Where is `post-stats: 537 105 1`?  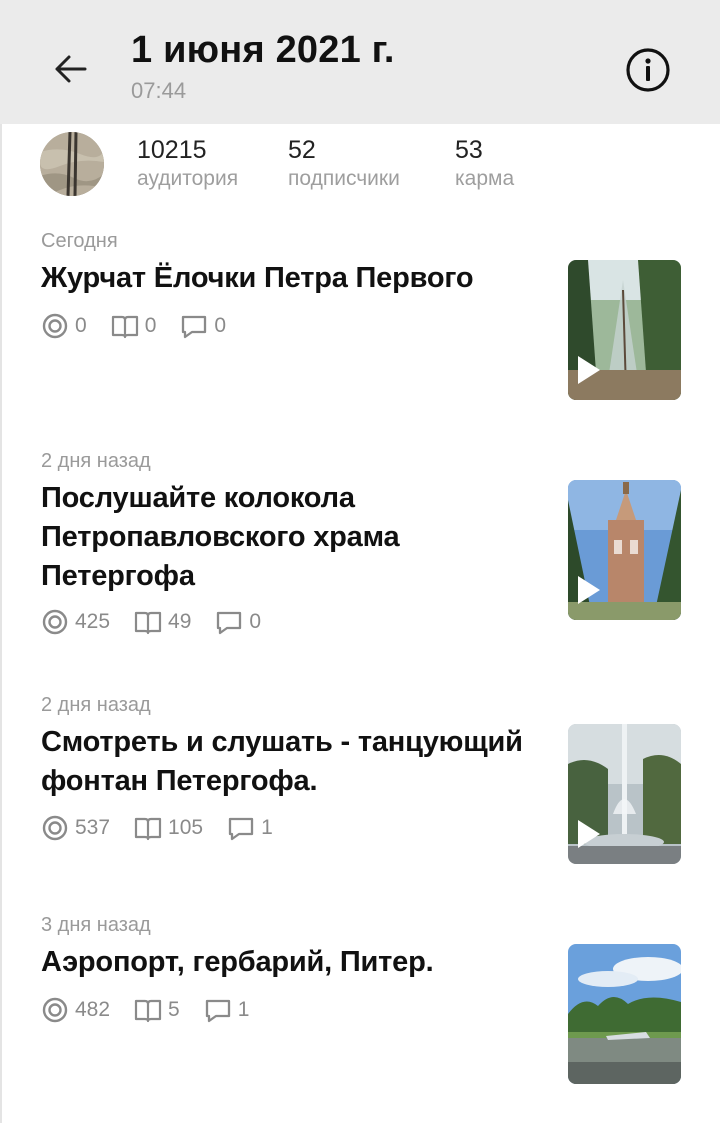
post-stats: 537 105 1 is located at coordinates (169, 828).